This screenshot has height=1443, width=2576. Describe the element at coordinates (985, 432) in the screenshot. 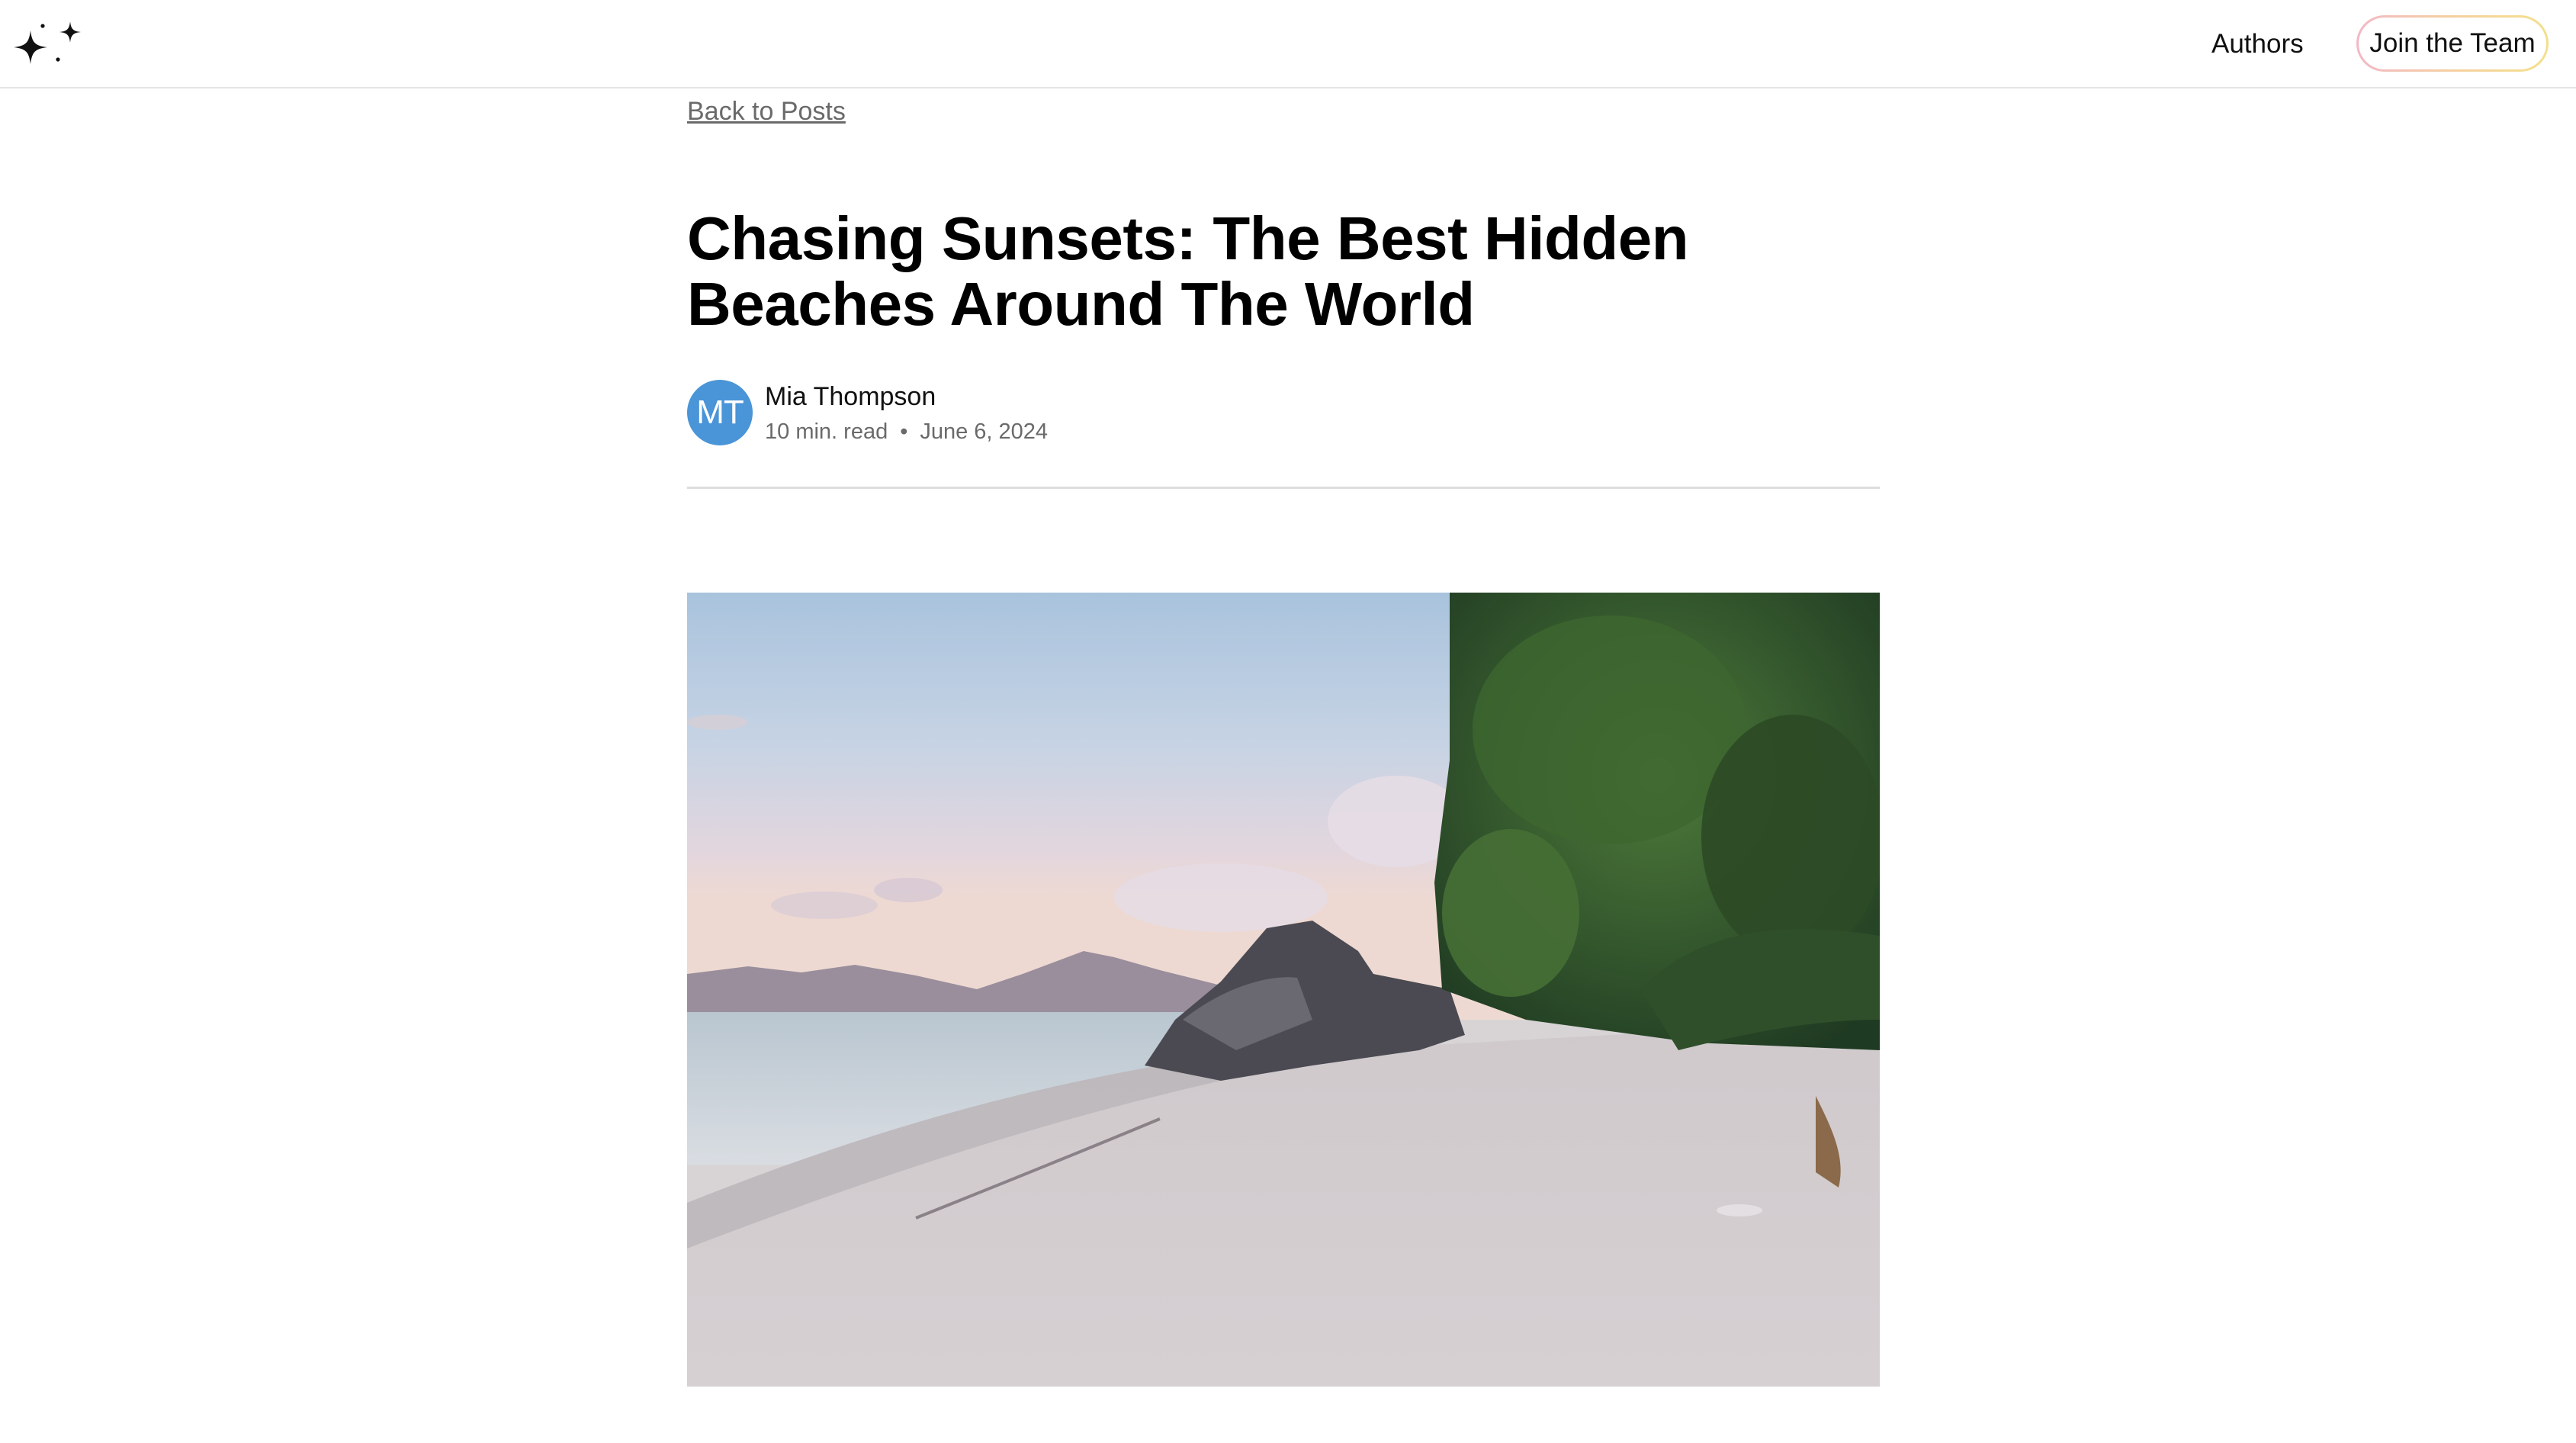

I see `publish-date: June 6, 2024` at that location.